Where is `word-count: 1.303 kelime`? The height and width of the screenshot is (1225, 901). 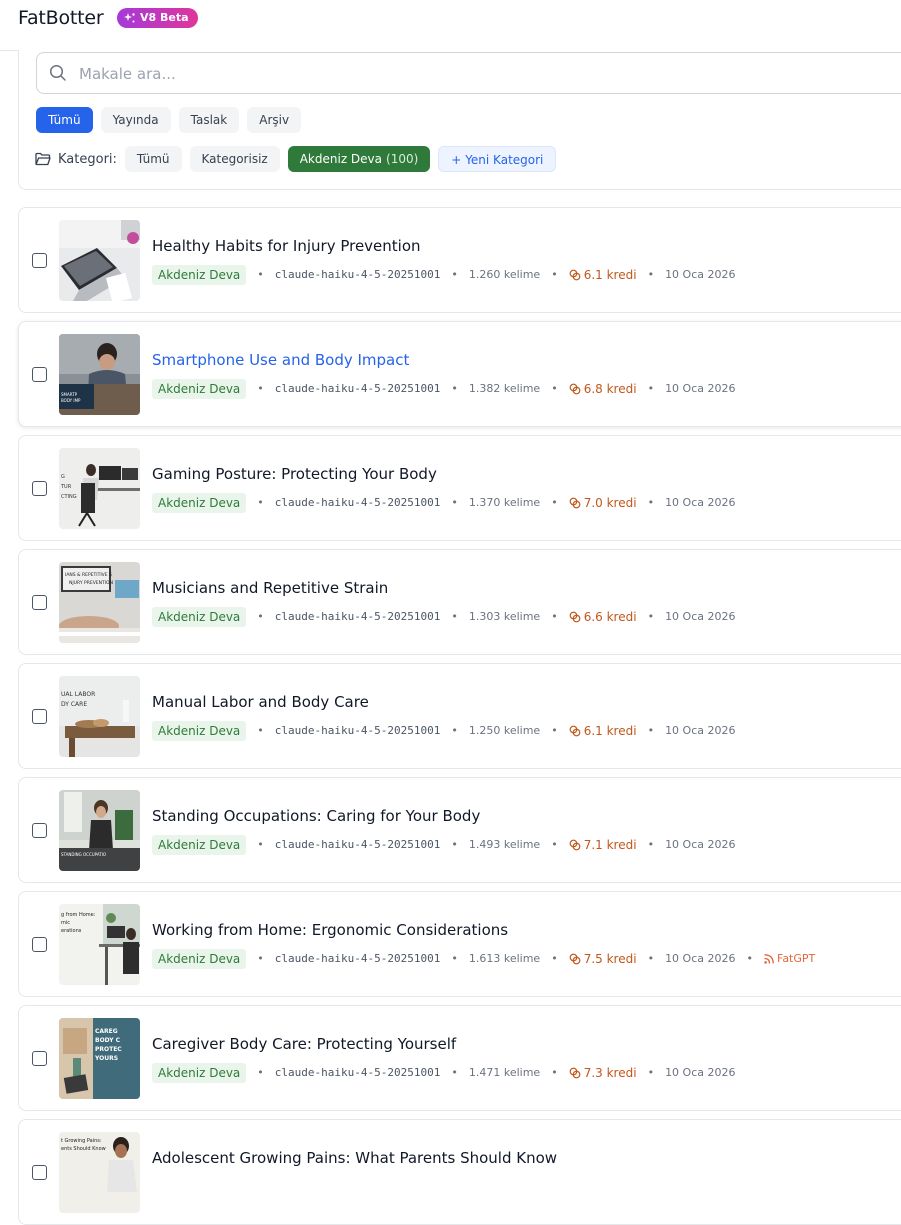
word-count: 1.303 kelime is located at coordinates (504, 616).